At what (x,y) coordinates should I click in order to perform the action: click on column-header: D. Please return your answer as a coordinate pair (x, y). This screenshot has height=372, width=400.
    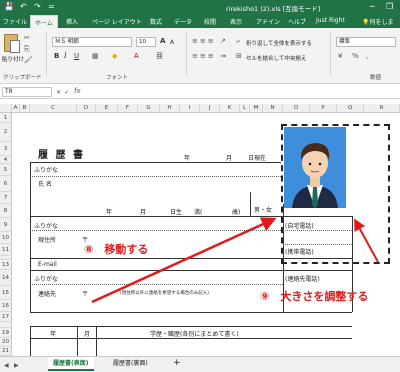
    Looking at the image, I should click on (86, 108).